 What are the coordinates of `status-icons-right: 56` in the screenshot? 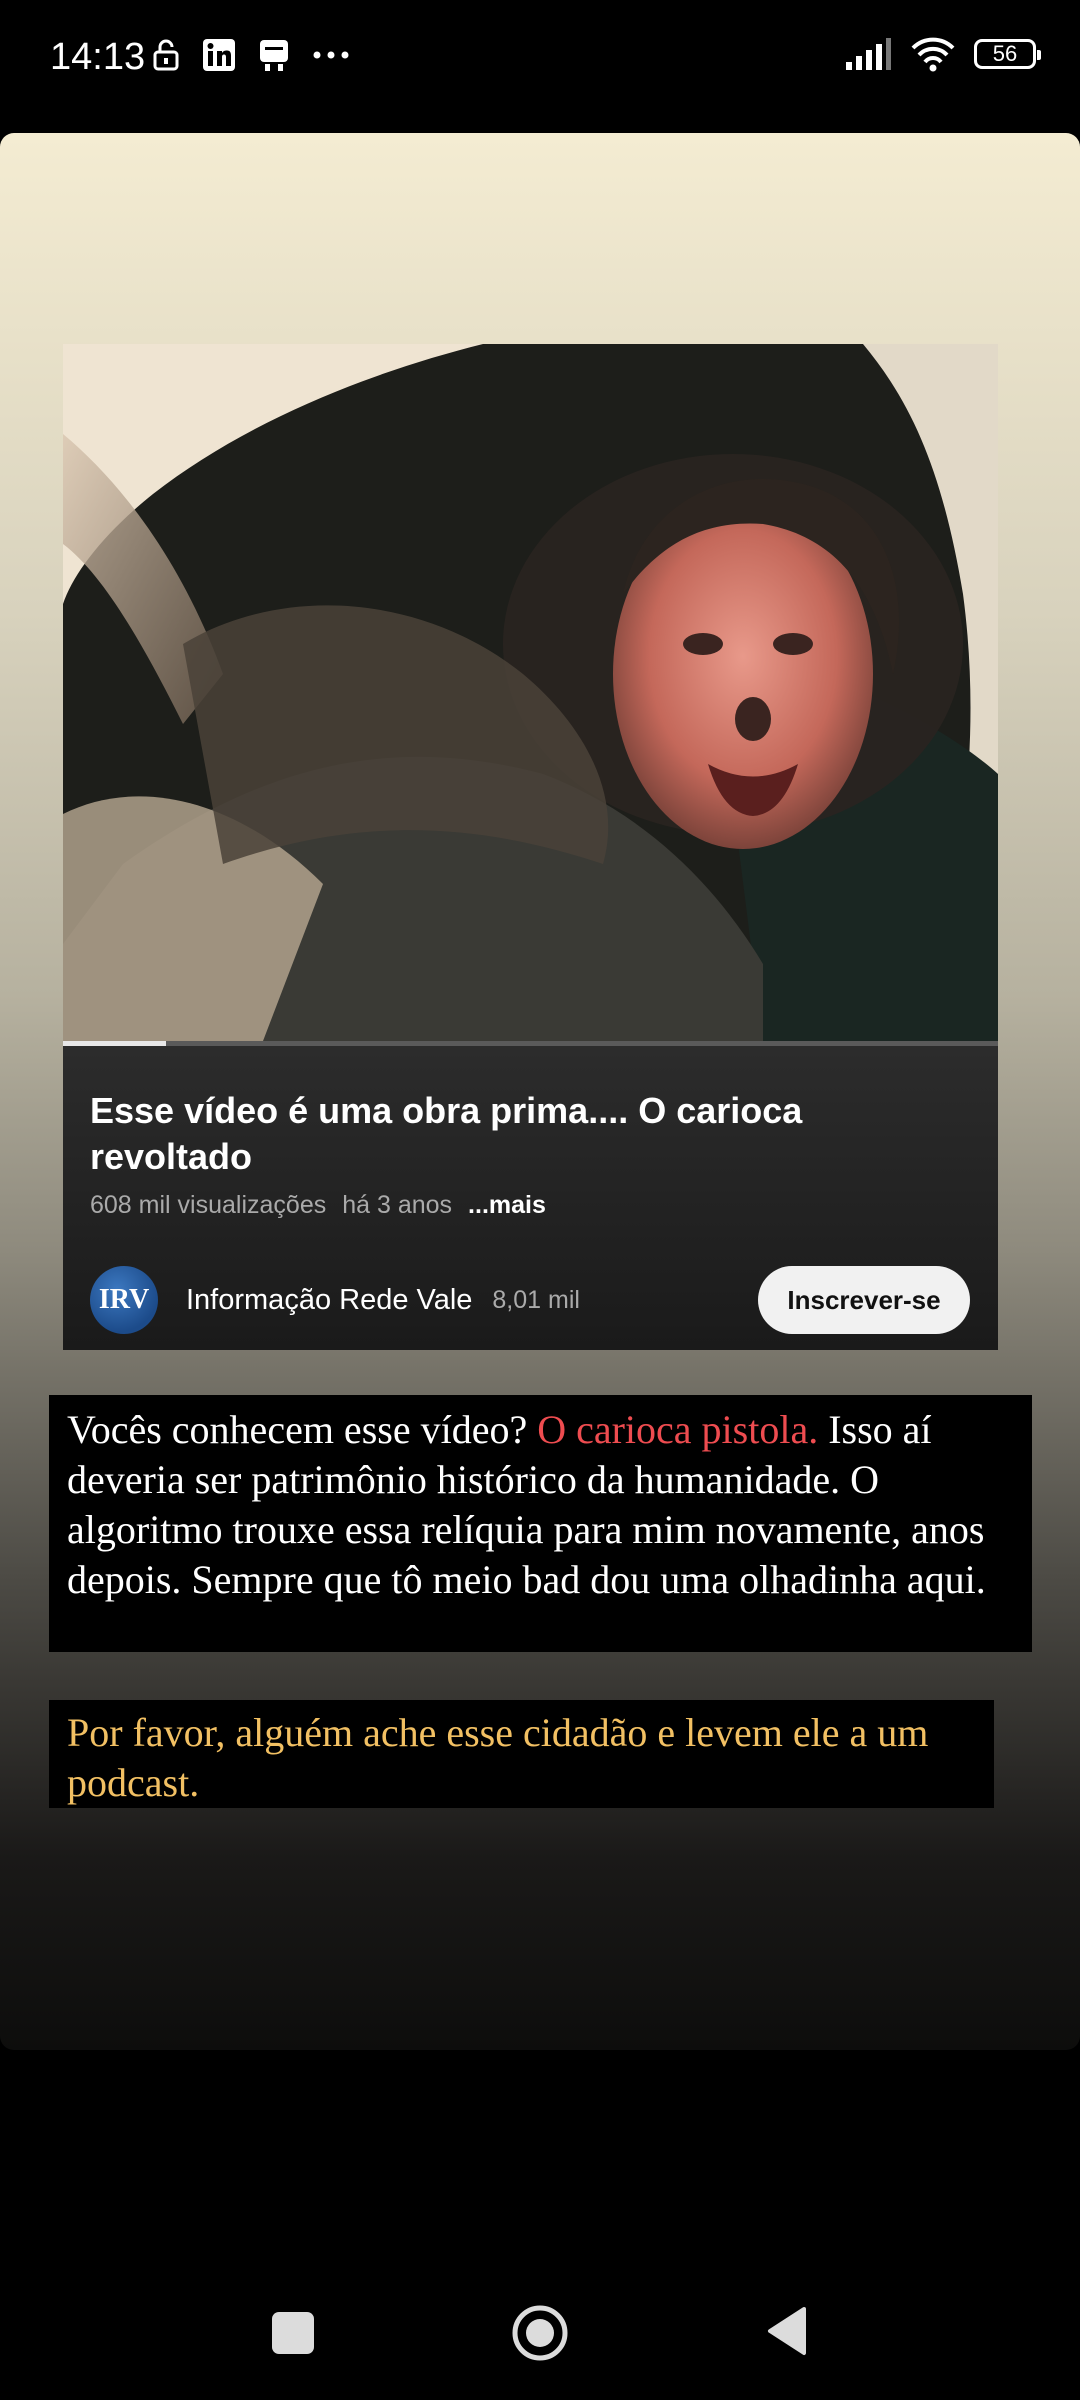 It's located at (942, 54).